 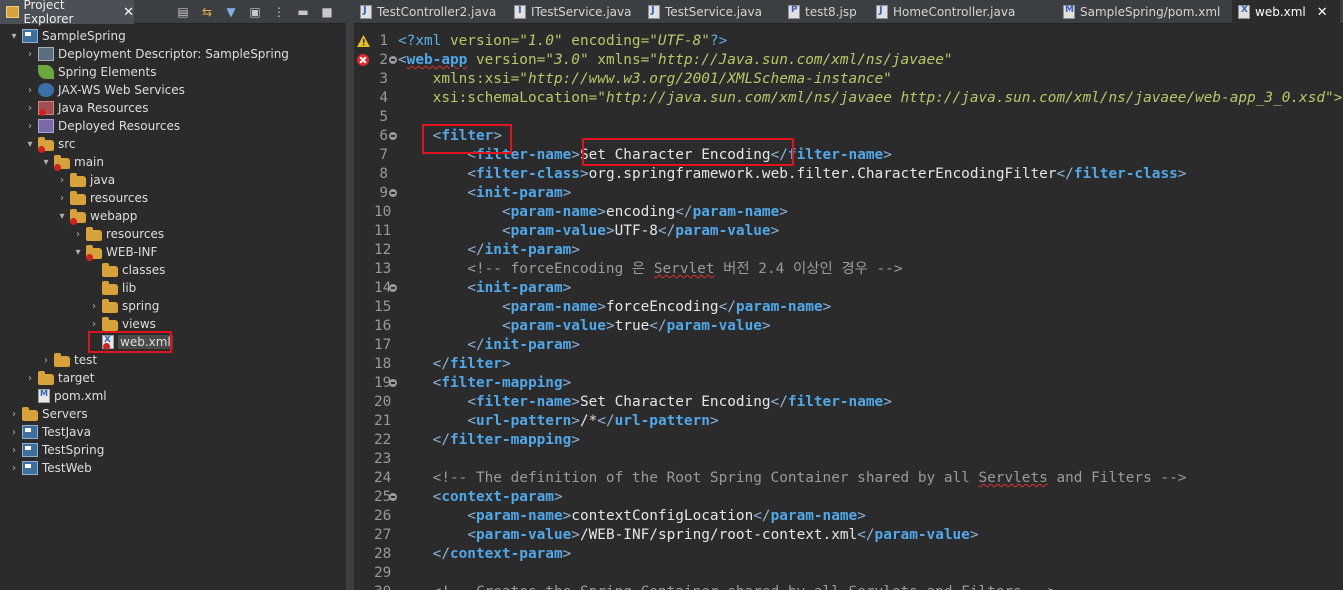 I want to click on code-line: <param-value>UTF-8</param-value>, so click(x=870, y=231).